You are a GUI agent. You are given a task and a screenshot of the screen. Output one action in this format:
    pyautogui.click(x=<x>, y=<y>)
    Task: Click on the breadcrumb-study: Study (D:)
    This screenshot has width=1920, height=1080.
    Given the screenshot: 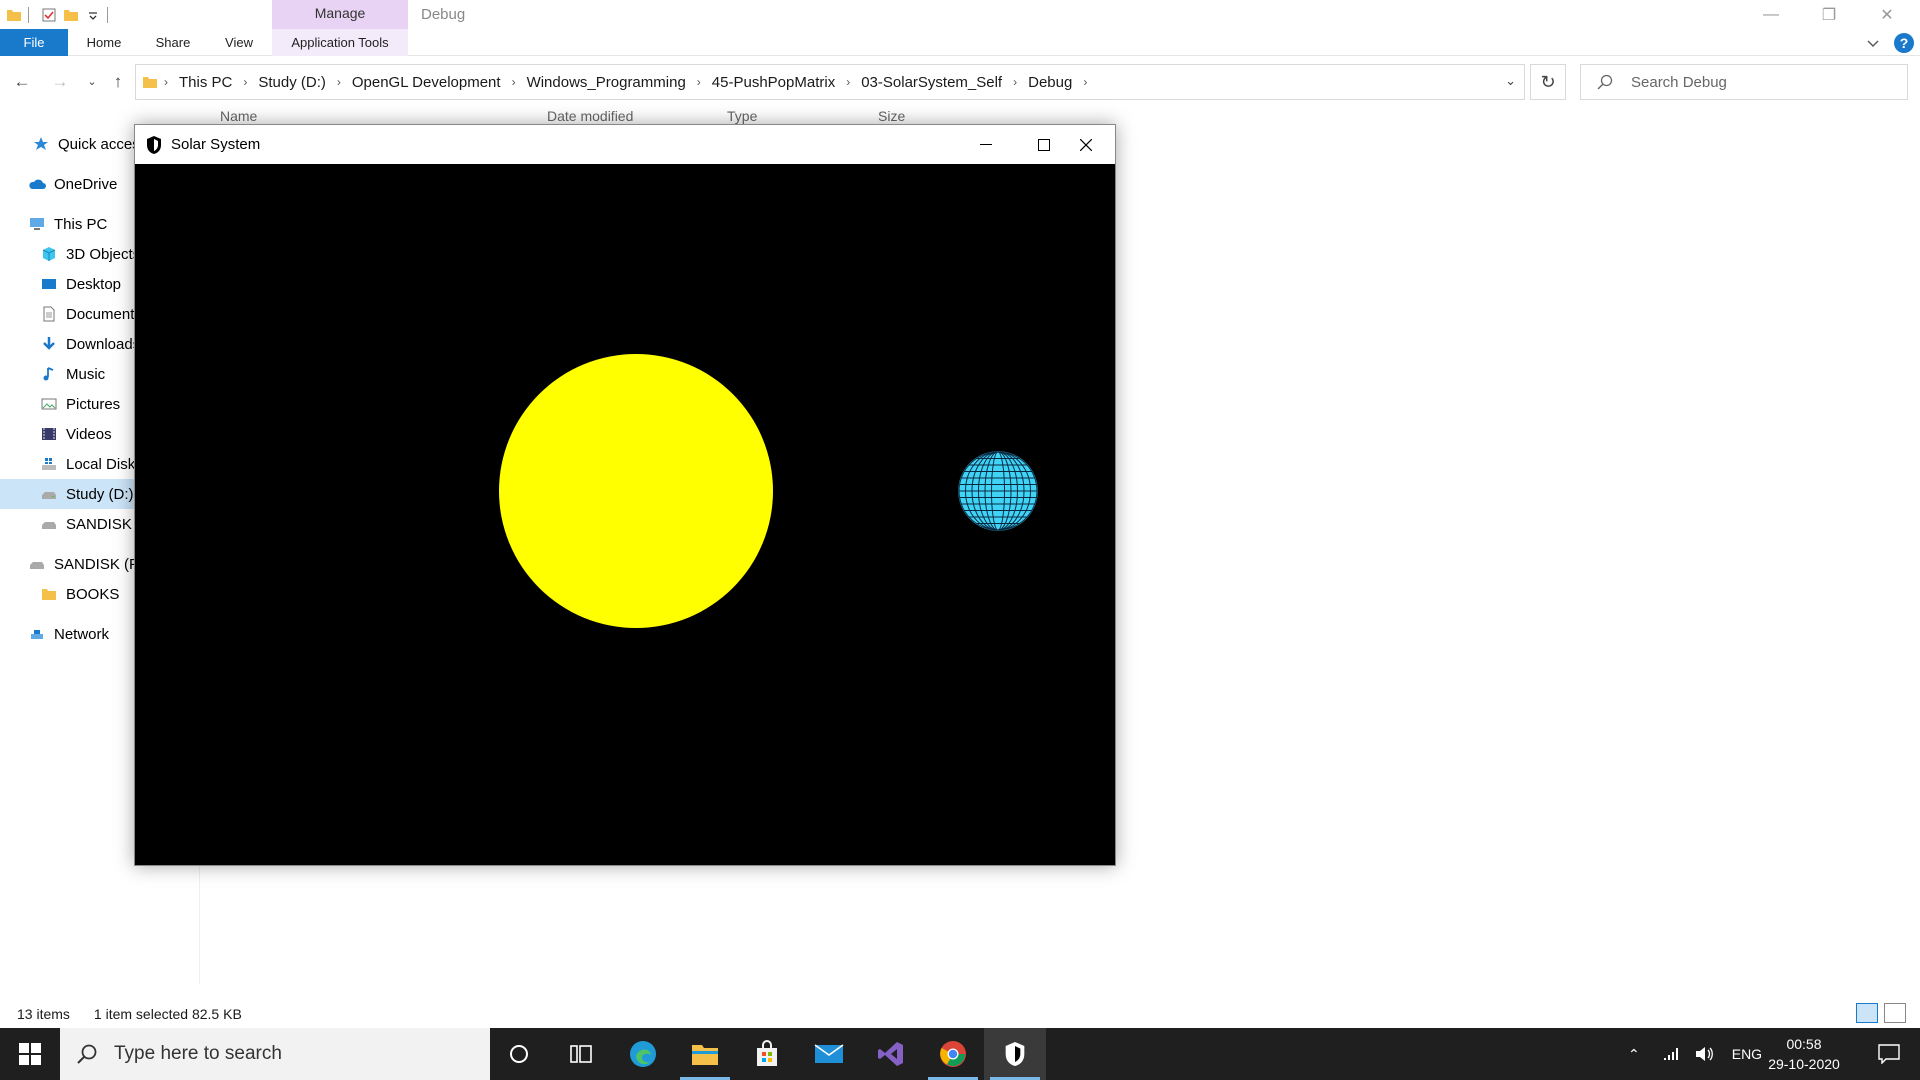 What is the action you would take?
    pyautogui.click(x=292, y=82)
    